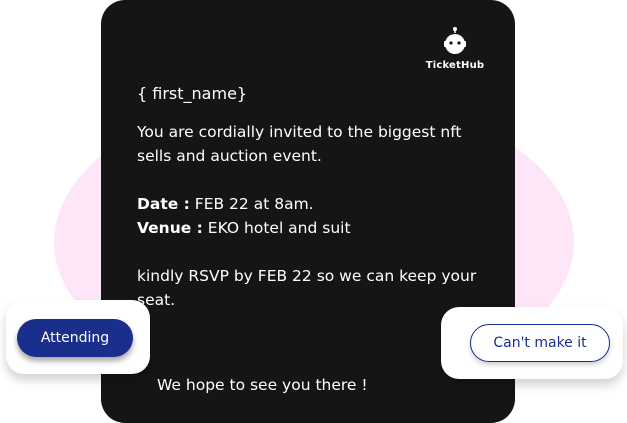 This screenshot has height=423, width=627. What do you see at coordinates (170, 228) in the screenshot?
I see `venue-label: Venue :` at bounding box center [170, 228].